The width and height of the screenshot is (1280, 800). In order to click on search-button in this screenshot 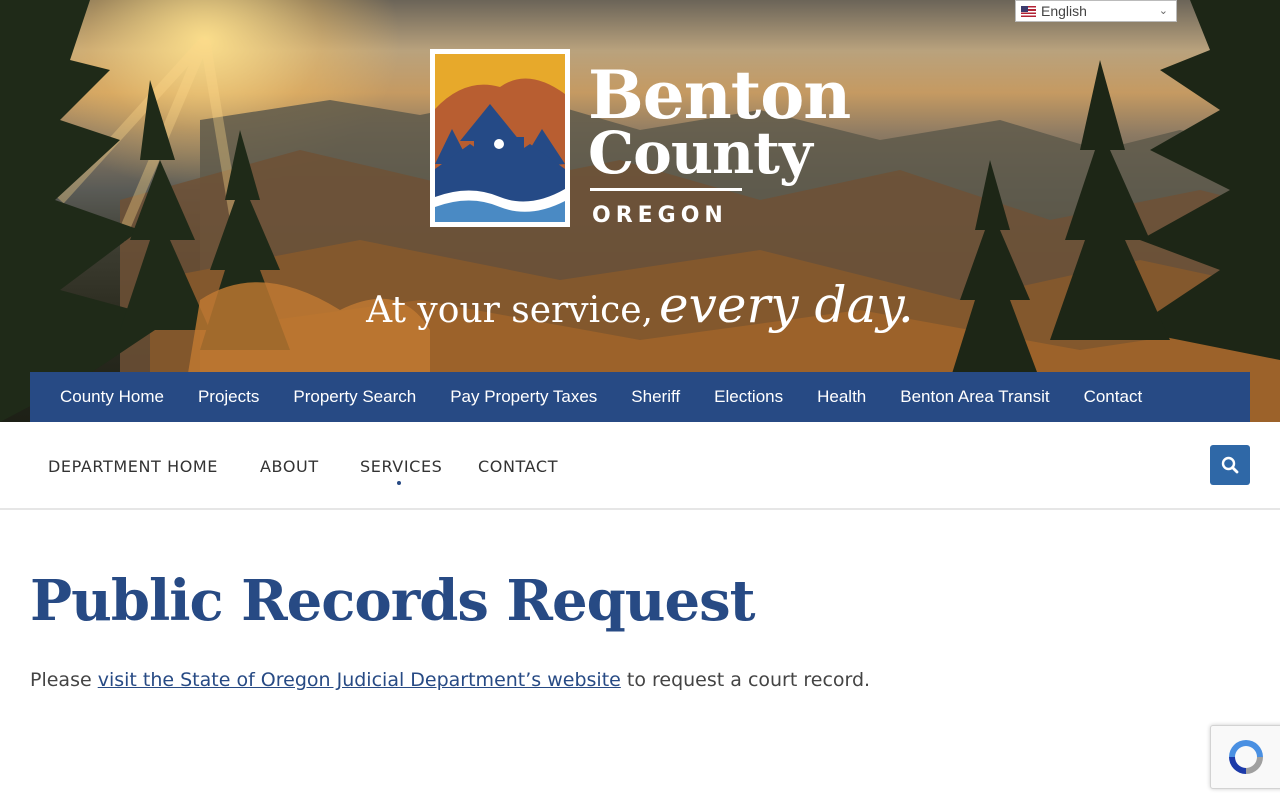, I will do `click(1230, 465)`.